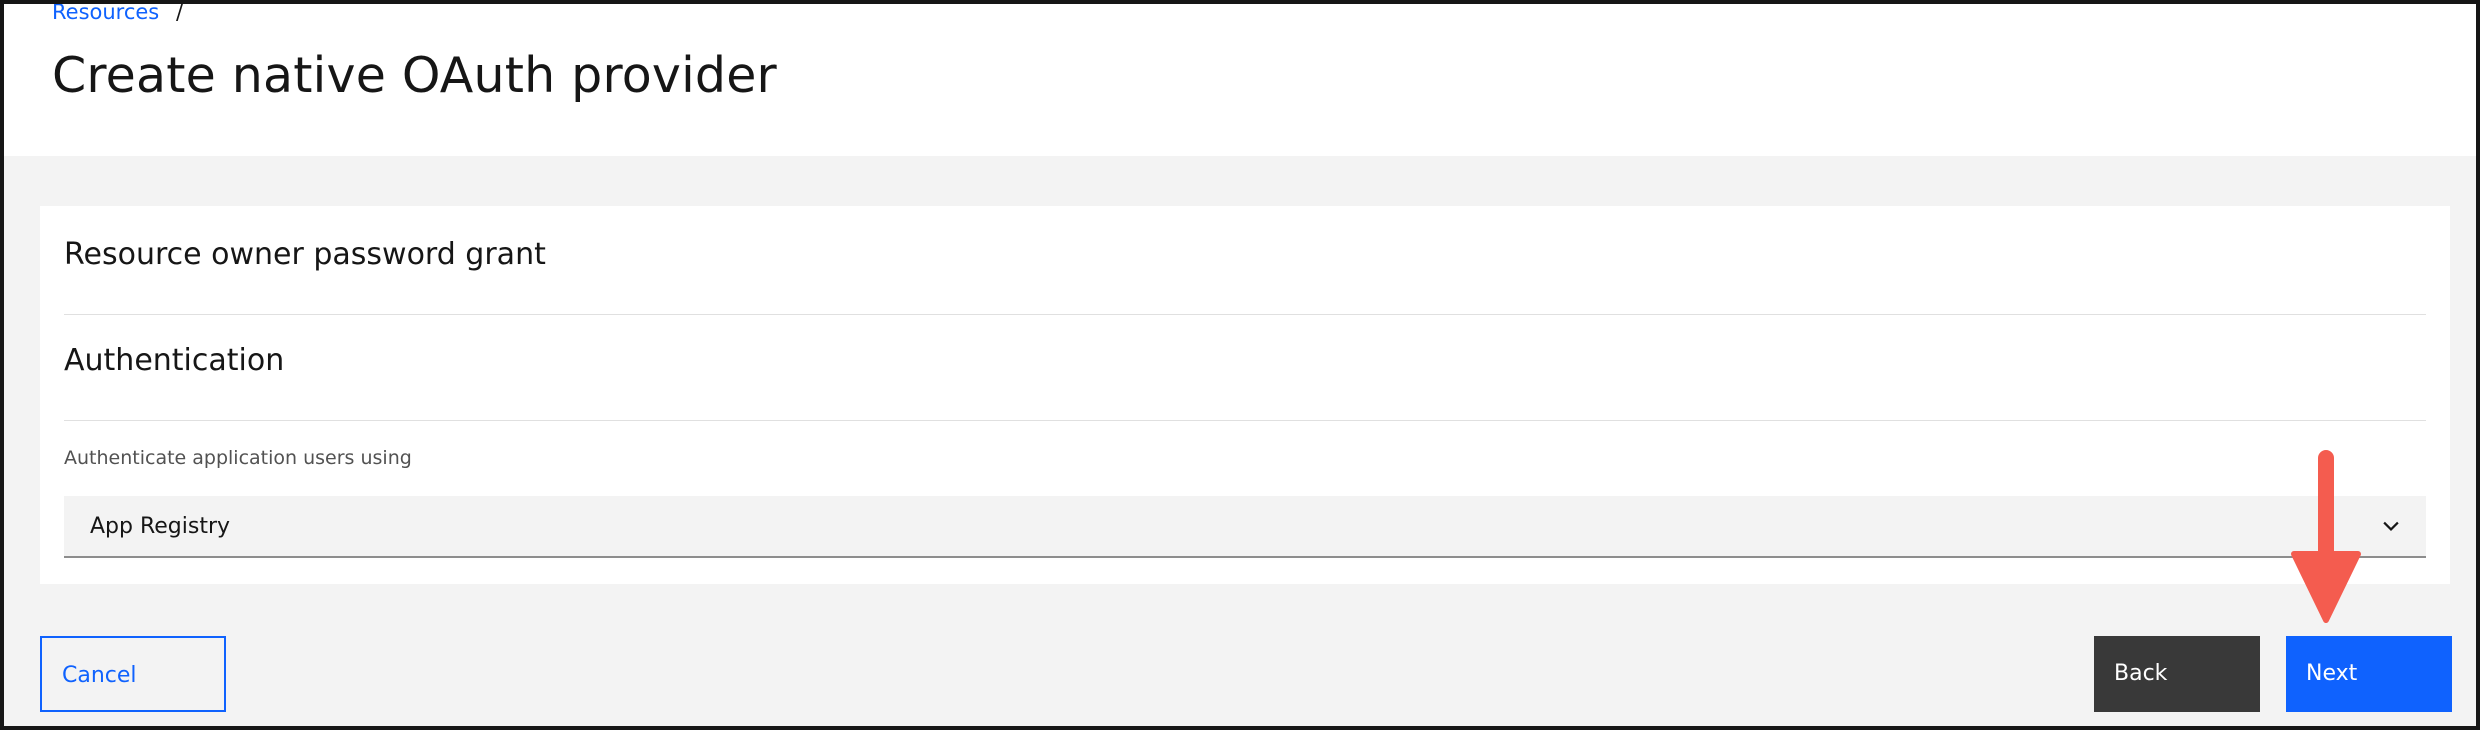 This screenshot has width=2480, height=730. What do you see at coordinates (2177, 674) in the screenshot?
I see `back-button: Back` at bounding box center [2177, 674].